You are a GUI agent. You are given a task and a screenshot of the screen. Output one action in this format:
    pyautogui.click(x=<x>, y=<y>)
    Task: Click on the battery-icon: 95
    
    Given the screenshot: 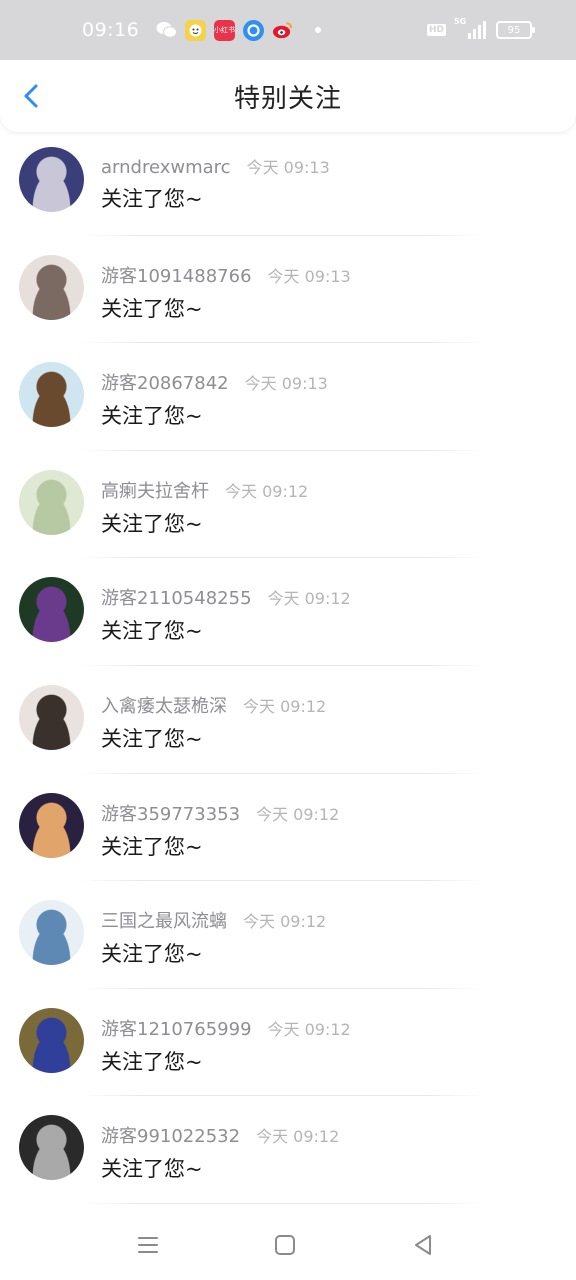 What is the action you would take?
    pyautogui.click(x=515, y=30)
    